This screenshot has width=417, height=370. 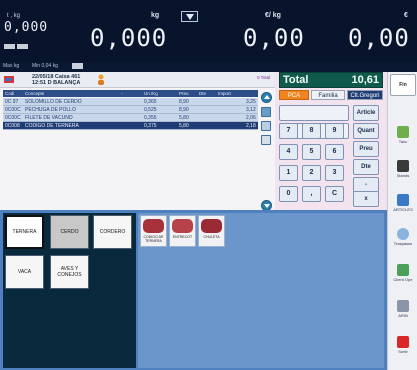 I want to click on row-qty: 0,365, so click(x=150, y=102).